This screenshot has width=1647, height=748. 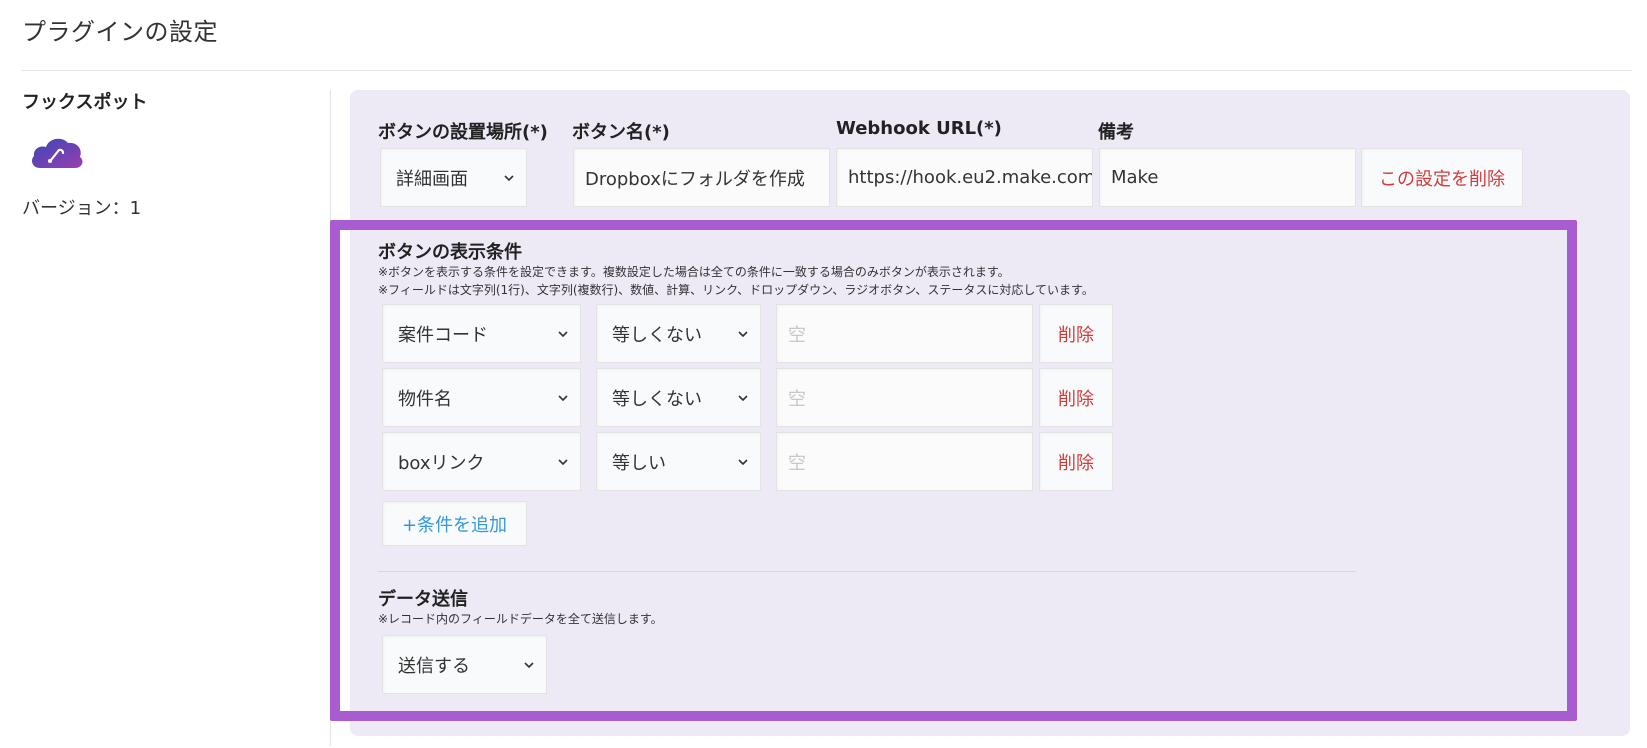 What do you see at coordinates (85, 102) in the screenshot?
I see `plugin-name: フックスポット` at bounding box center [85, 102].